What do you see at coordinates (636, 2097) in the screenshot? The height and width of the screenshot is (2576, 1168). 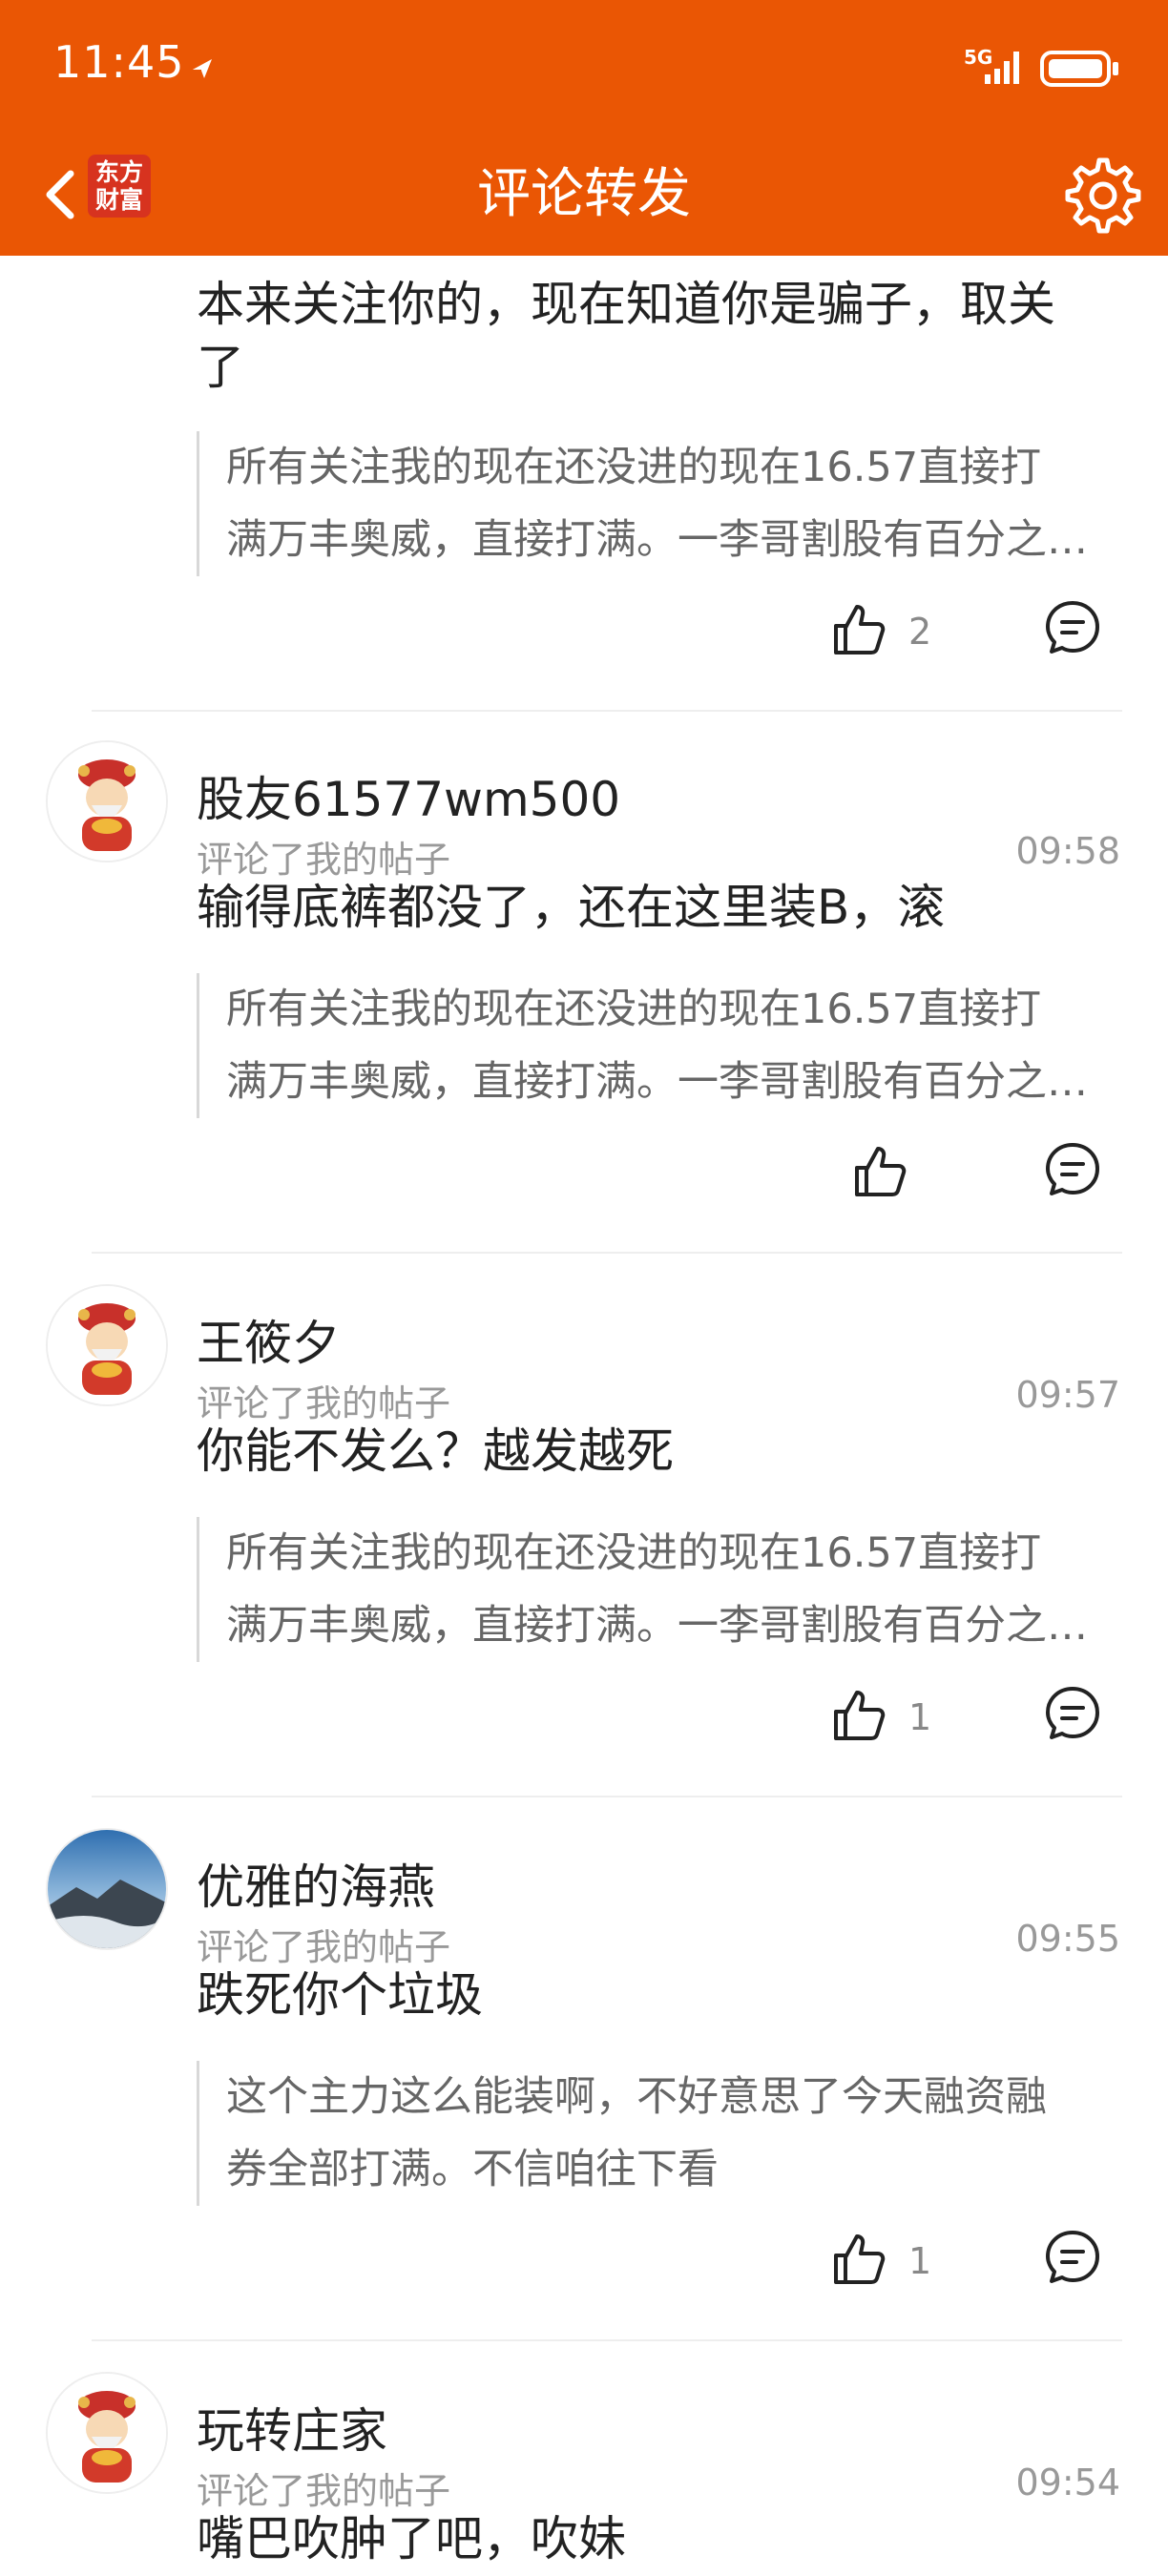 I see `quote-line: 这个主力这么能装啊，不好意思了今天融资融` at bounding box center [636, 2097].